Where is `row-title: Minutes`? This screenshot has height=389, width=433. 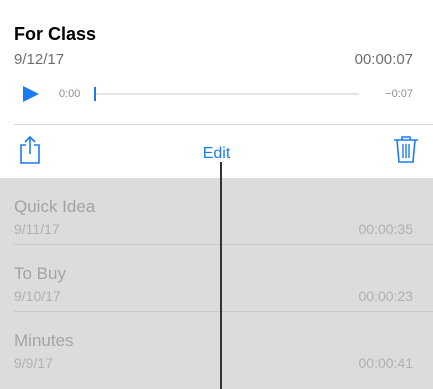 row-title: Minutes is located at coordinates (44, 340).